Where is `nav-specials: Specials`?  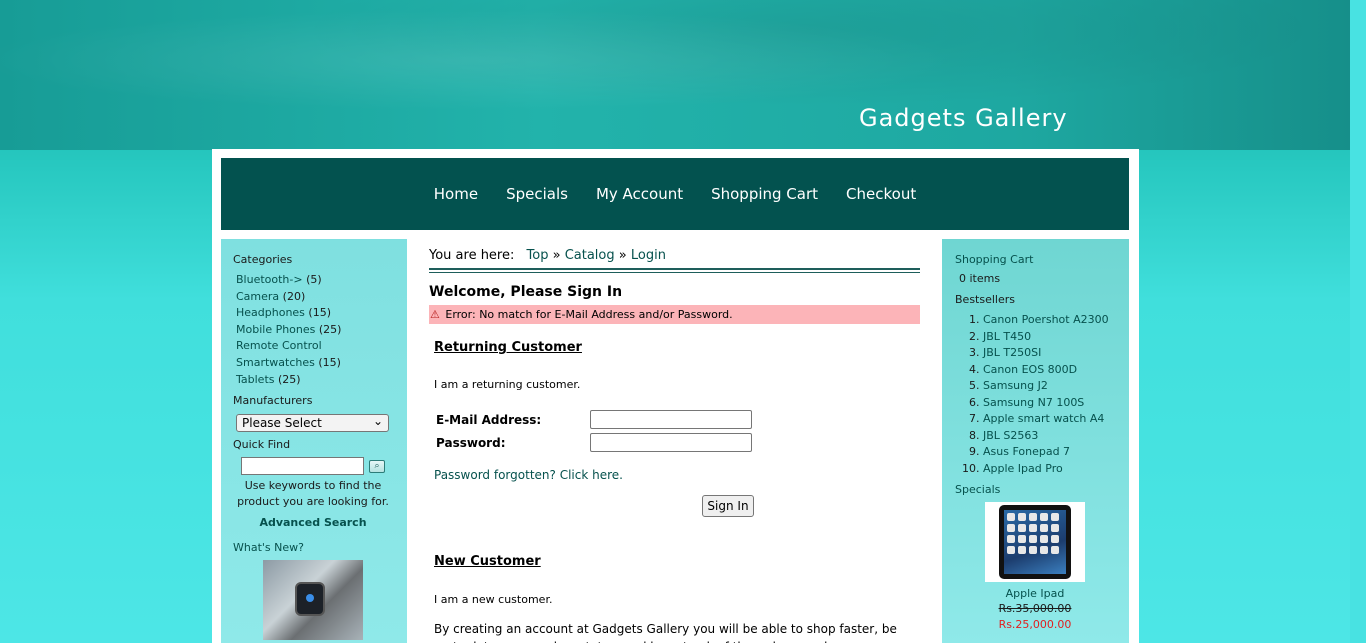
nav-specials: Specials is located at coordinates (537, 194).